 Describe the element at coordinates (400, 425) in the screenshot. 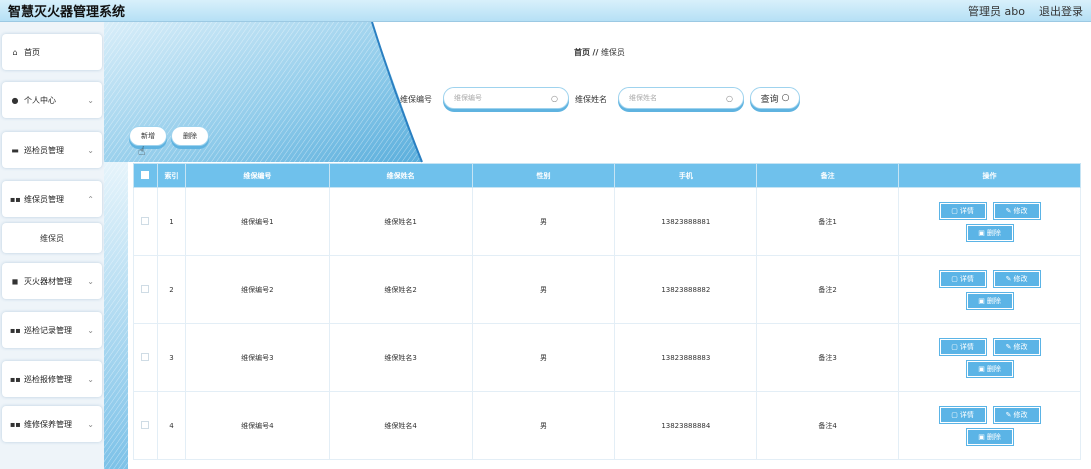

I see `cell-name: 维保姓名4` at that location.